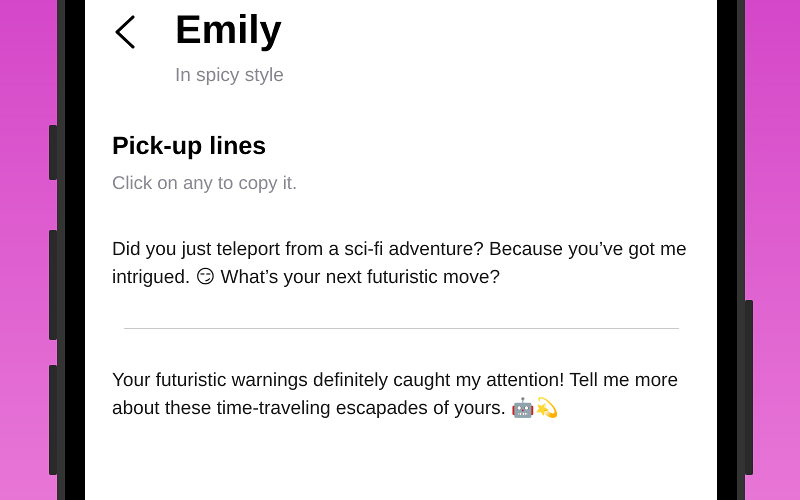  I want to click on section-hint: Click on any to copy it., so click(205, 182).